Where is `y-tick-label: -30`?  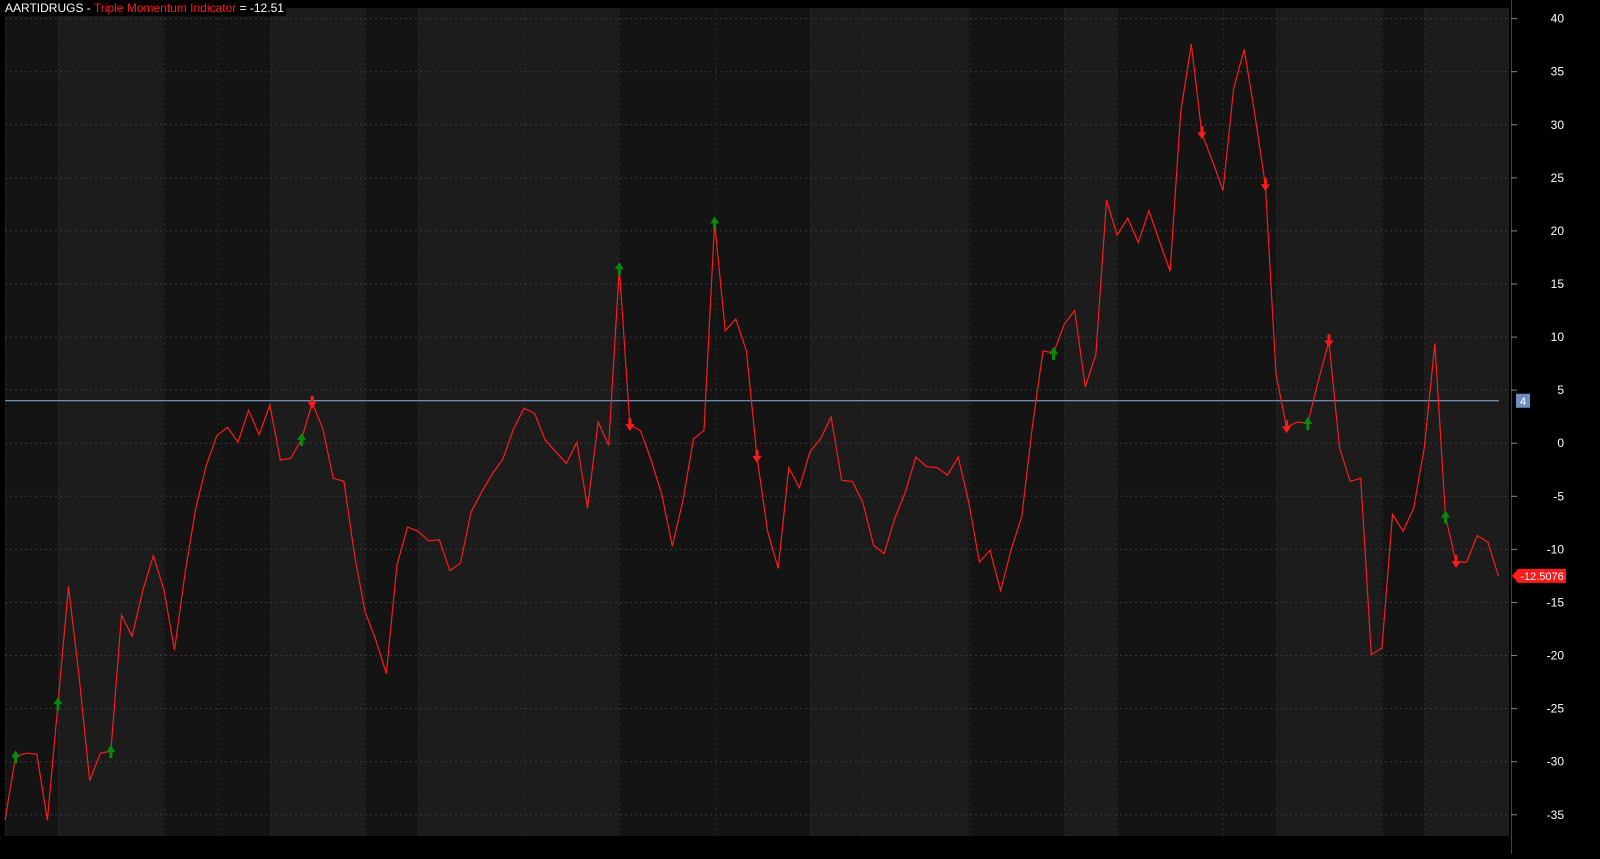 y-tick-label: -30 is located at coordinates (1556, 762).